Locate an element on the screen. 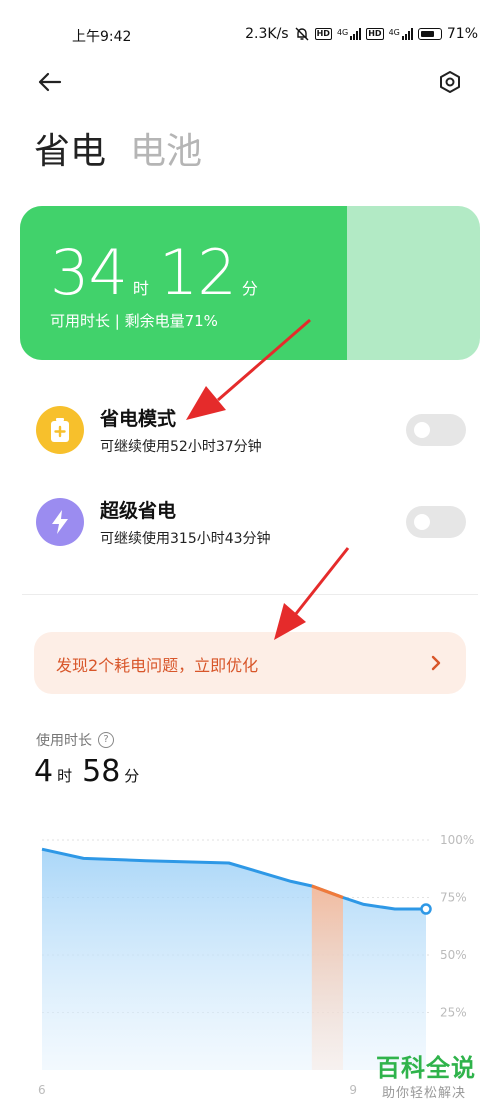 The image size is (500, 1111). minutes-unit: 分 is located at coordinates (249, 288).